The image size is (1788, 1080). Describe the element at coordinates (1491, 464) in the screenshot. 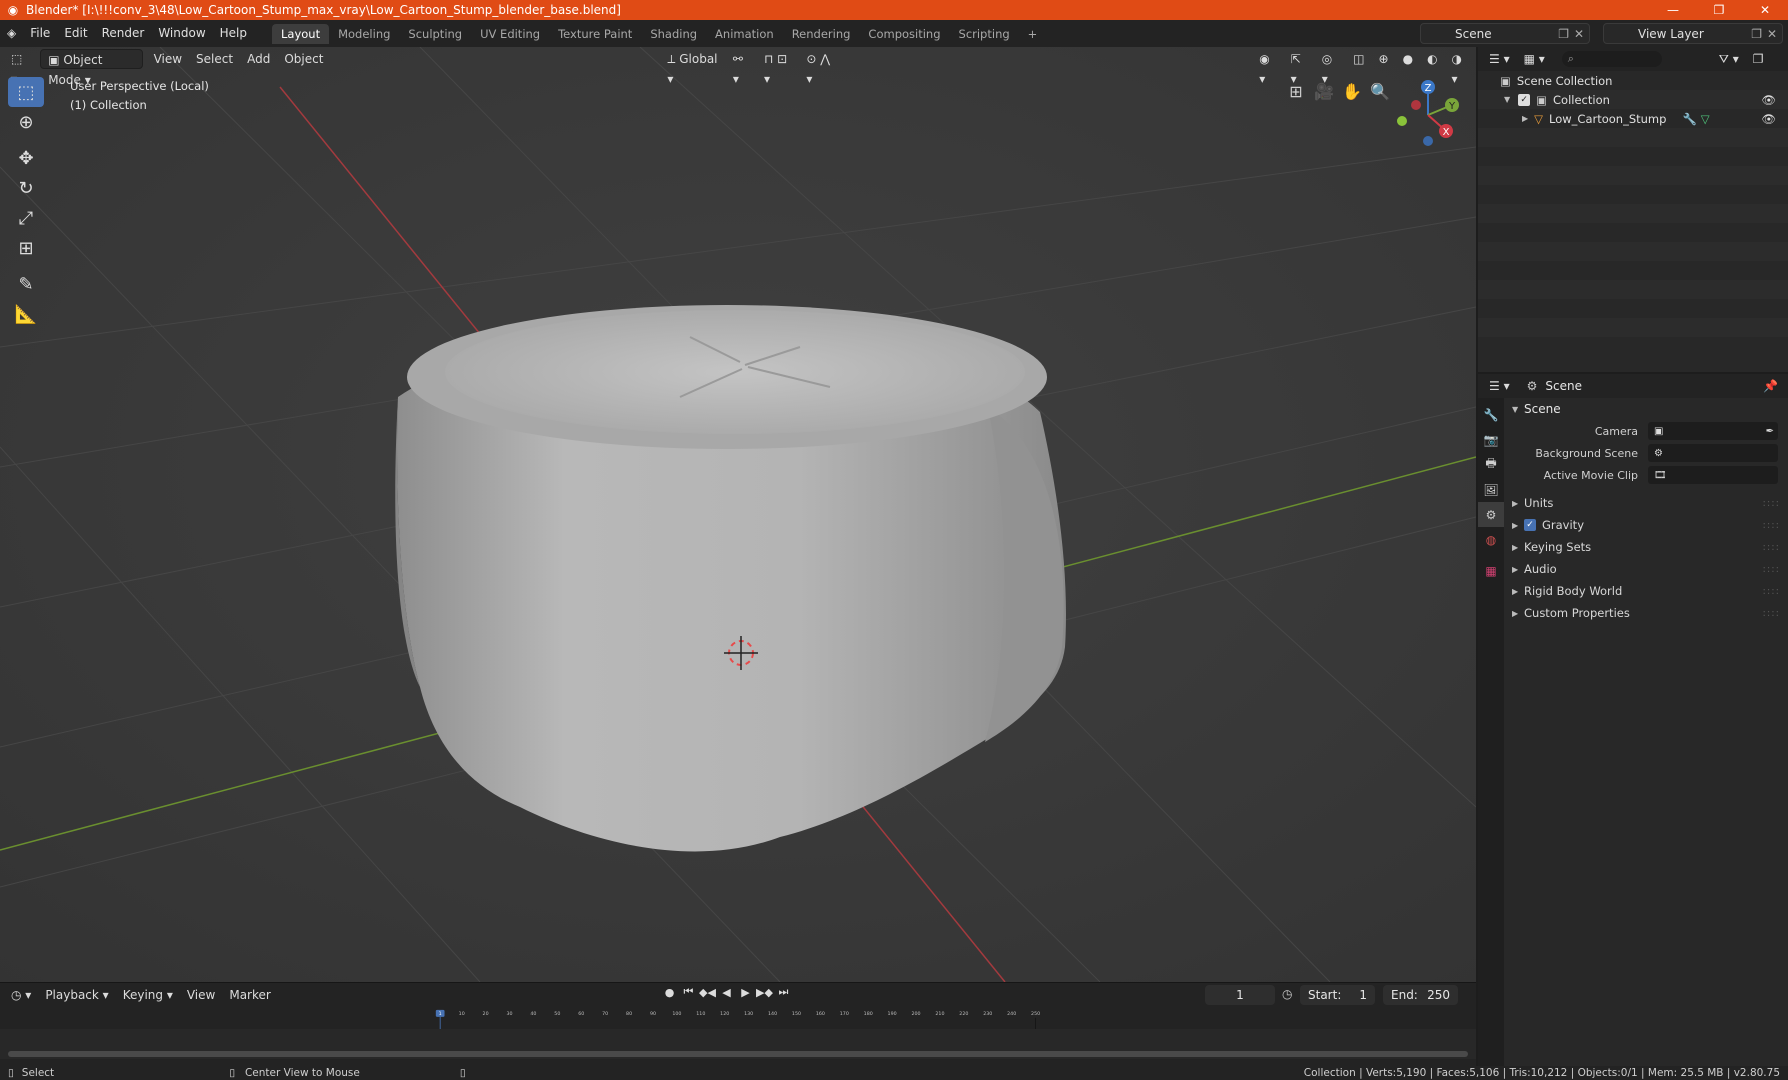

I see `output-tab-icon: 🖶` at that location.